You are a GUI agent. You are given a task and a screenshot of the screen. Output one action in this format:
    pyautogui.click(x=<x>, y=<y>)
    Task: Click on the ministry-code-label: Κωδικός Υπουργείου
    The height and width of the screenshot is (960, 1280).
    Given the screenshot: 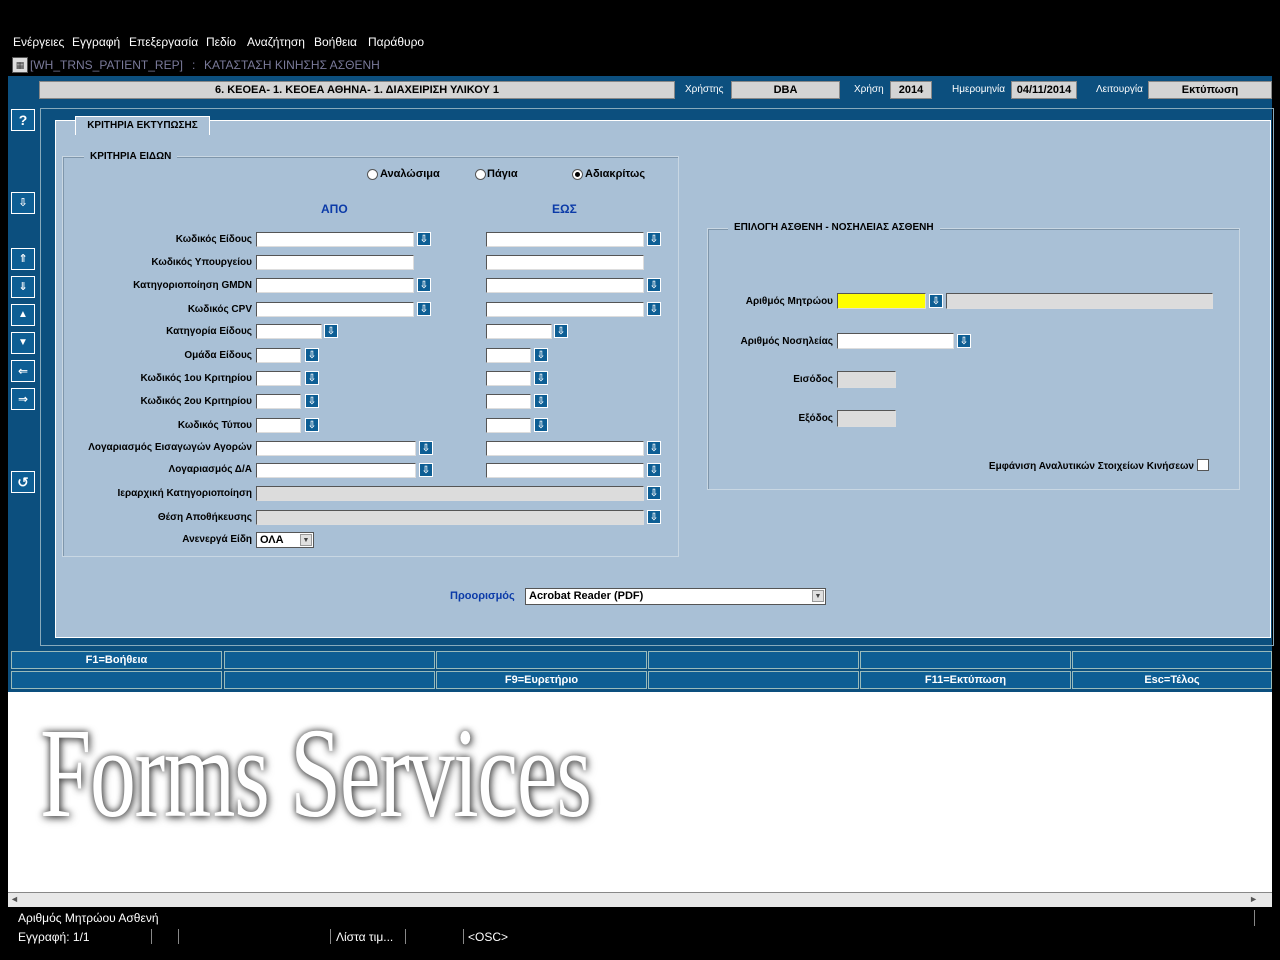 What is the action you would take?
    pyautogui.click(x=201, y=262)
    